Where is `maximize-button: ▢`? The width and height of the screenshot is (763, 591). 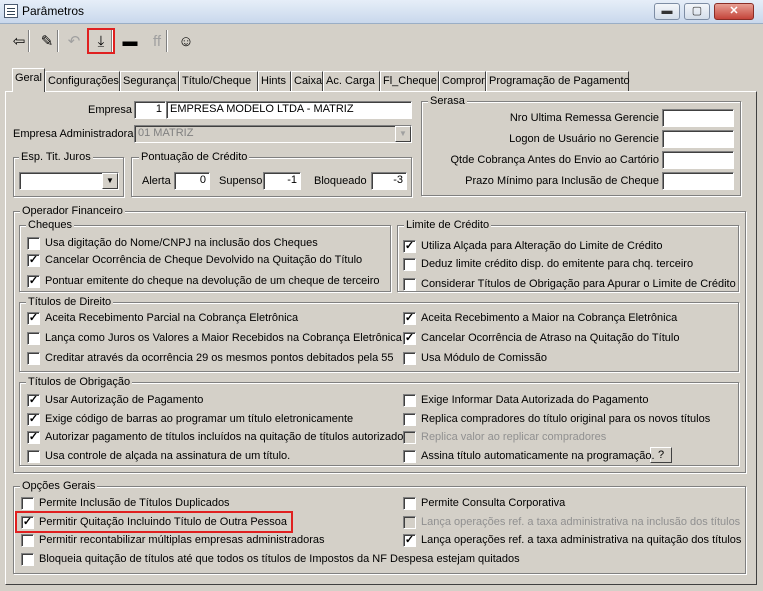
maximize-button: ▢ is located at coordinates (697, 11).